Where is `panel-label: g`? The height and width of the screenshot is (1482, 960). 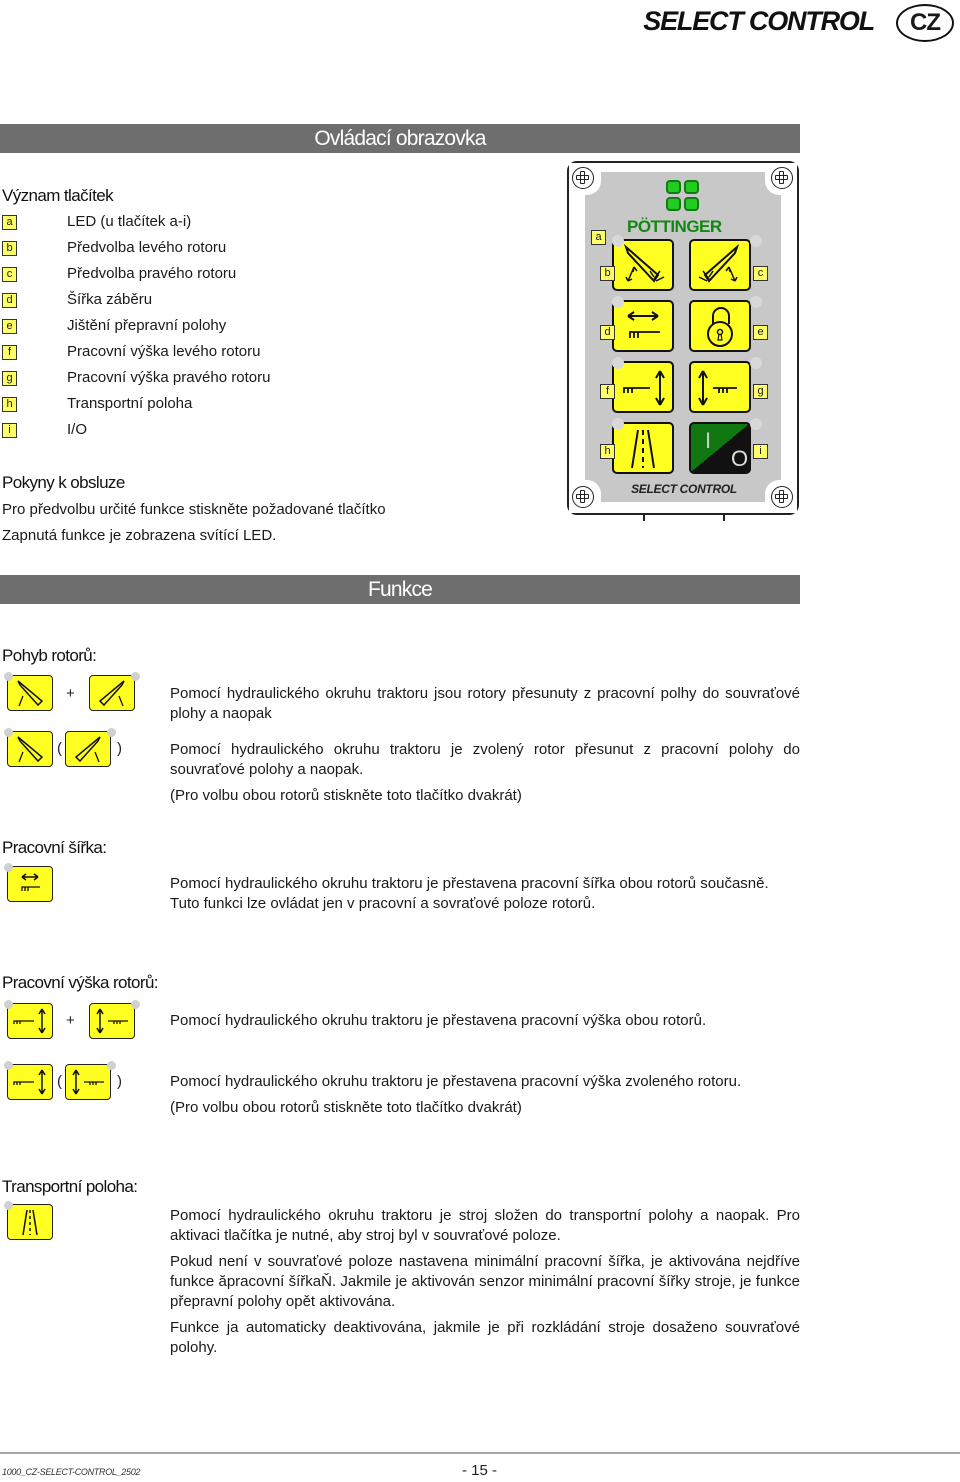
panel-label: g is located at coordinates (760, 391).